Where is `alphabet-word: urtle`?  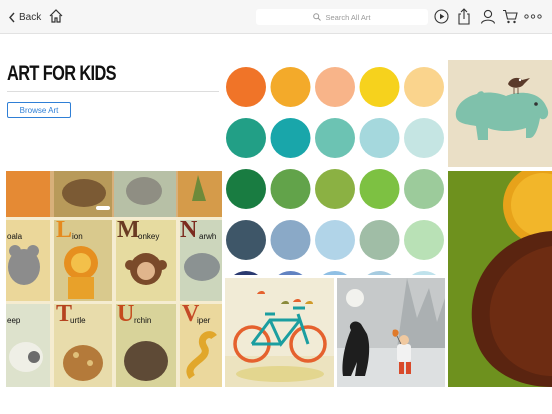
alphabet-word: urtle is located at coordinates (78, 320).